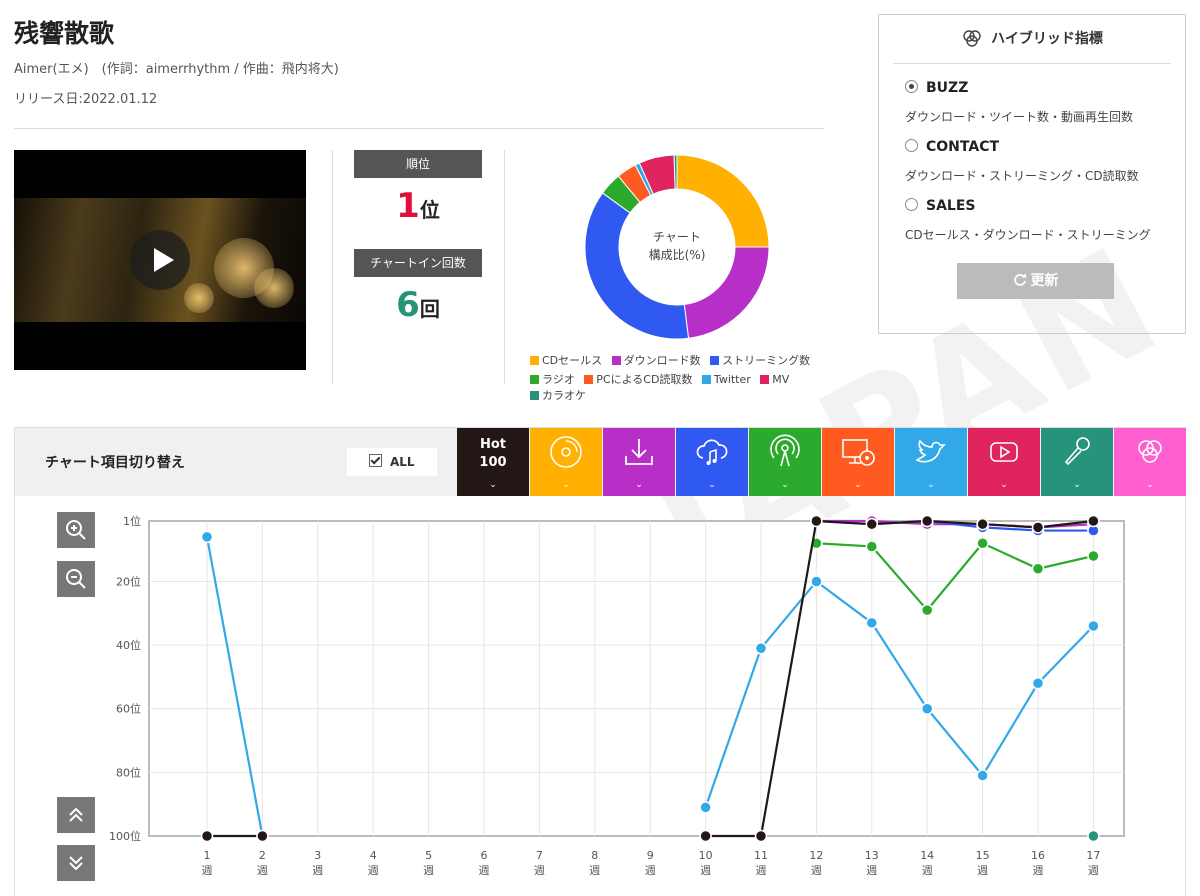 The image size is (1200, 896). What do you see at coordinates (706, 855) in the screenshot?
I see `x-tick-label: 10` at bounding box center [706, 855].